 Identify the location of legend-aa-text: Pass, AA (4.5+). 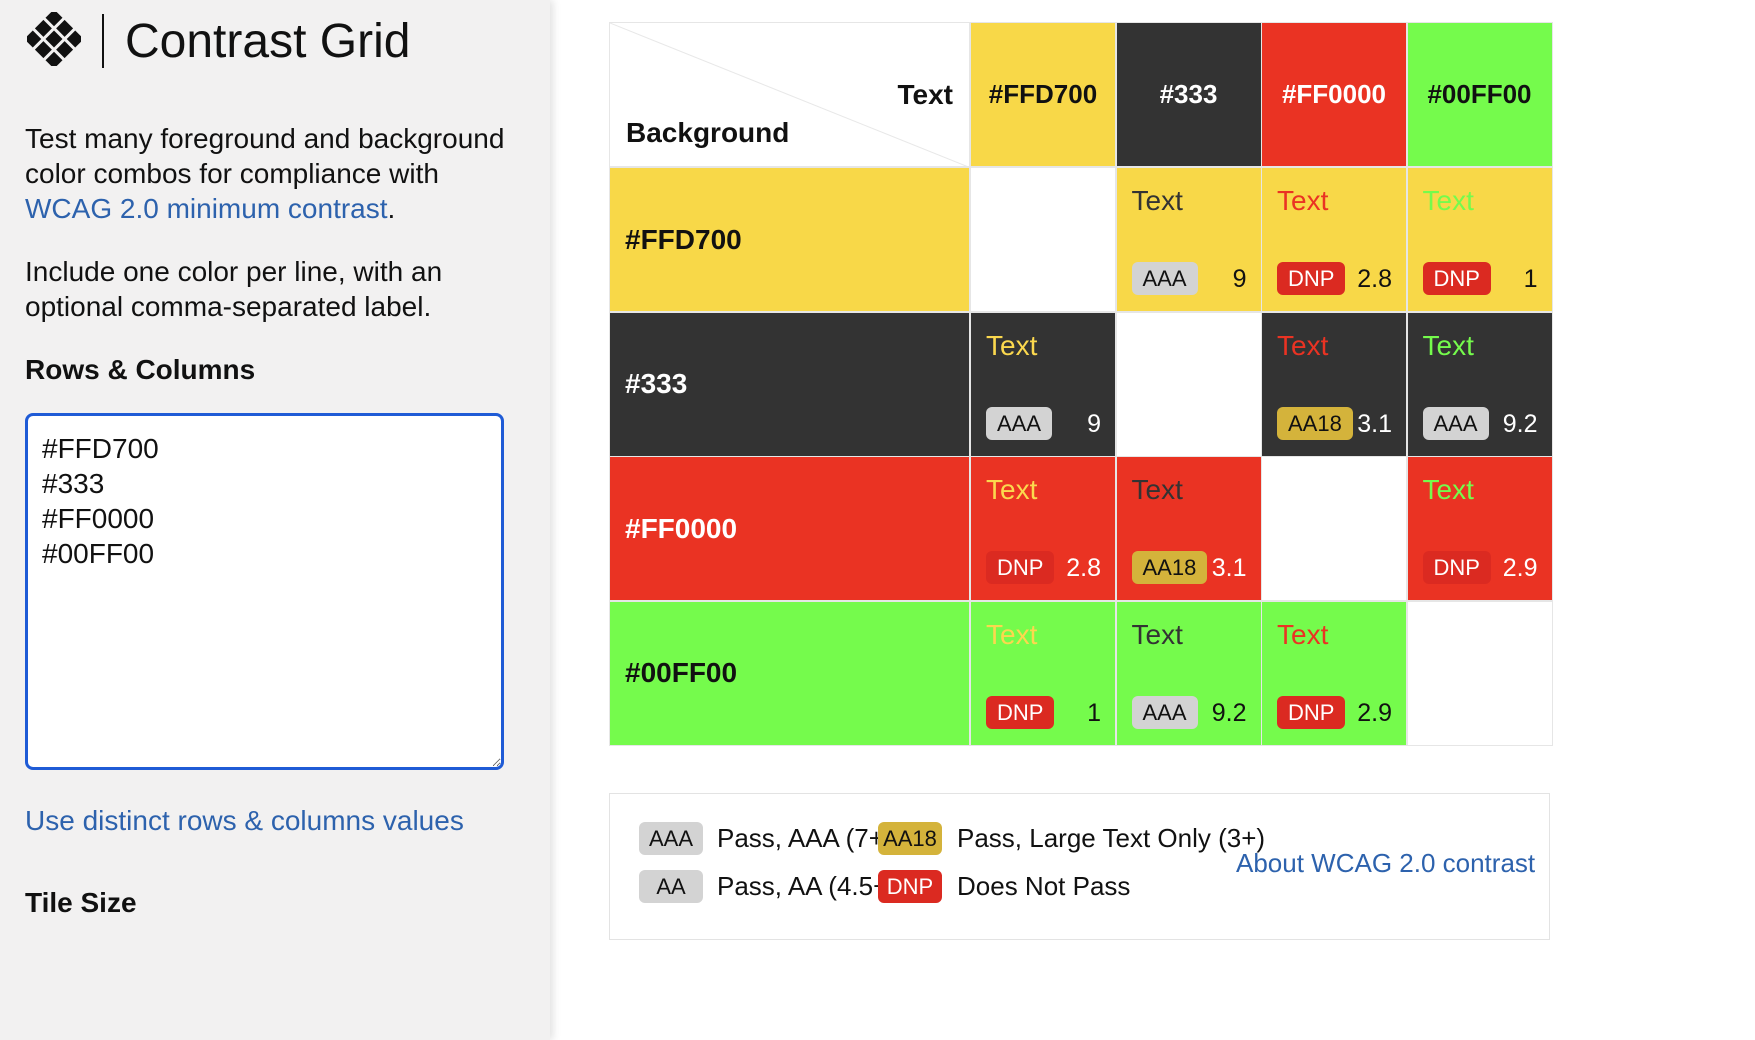
(807, 886).